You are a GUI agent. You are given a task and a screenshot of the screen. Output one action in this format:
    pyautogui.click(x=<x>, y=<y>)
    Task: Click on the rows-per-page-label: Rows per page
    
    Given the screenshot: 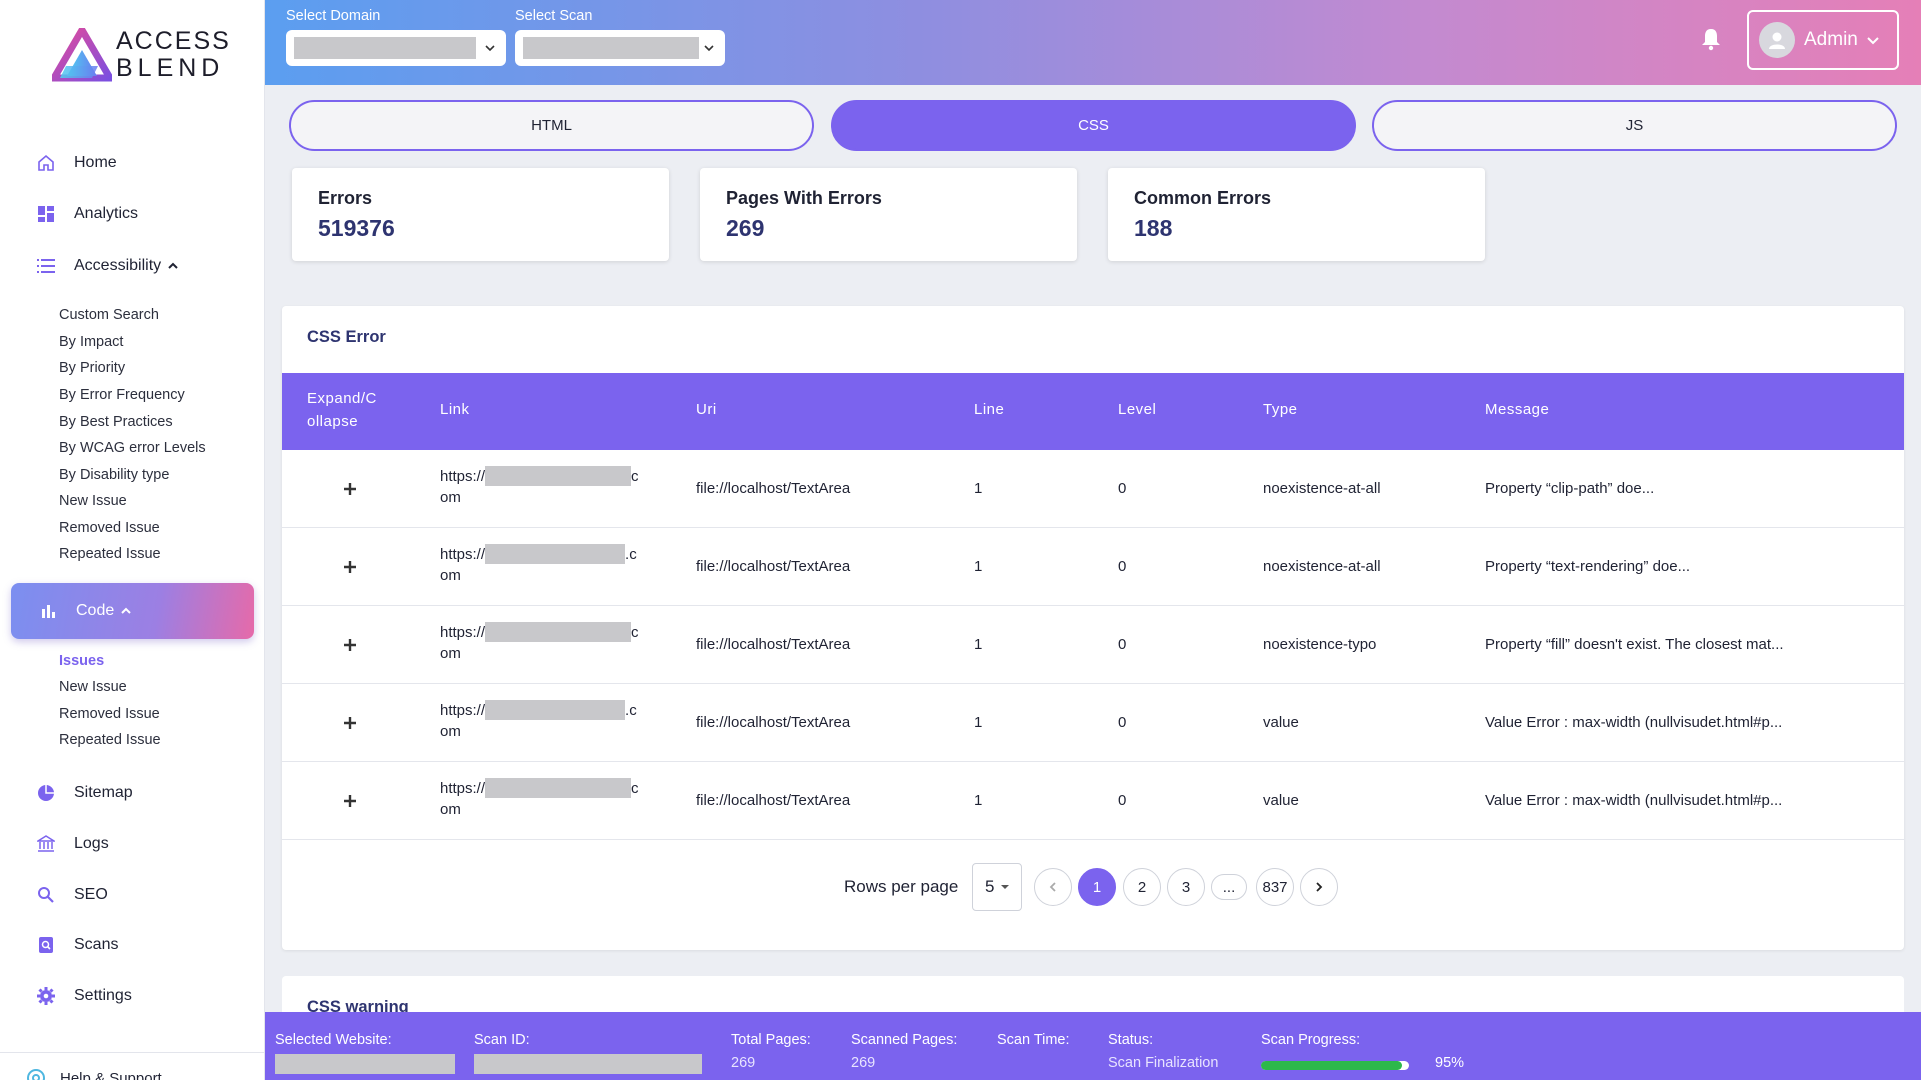 What is the action you would take?
    pyautogui.click(x=901, y=886)
    